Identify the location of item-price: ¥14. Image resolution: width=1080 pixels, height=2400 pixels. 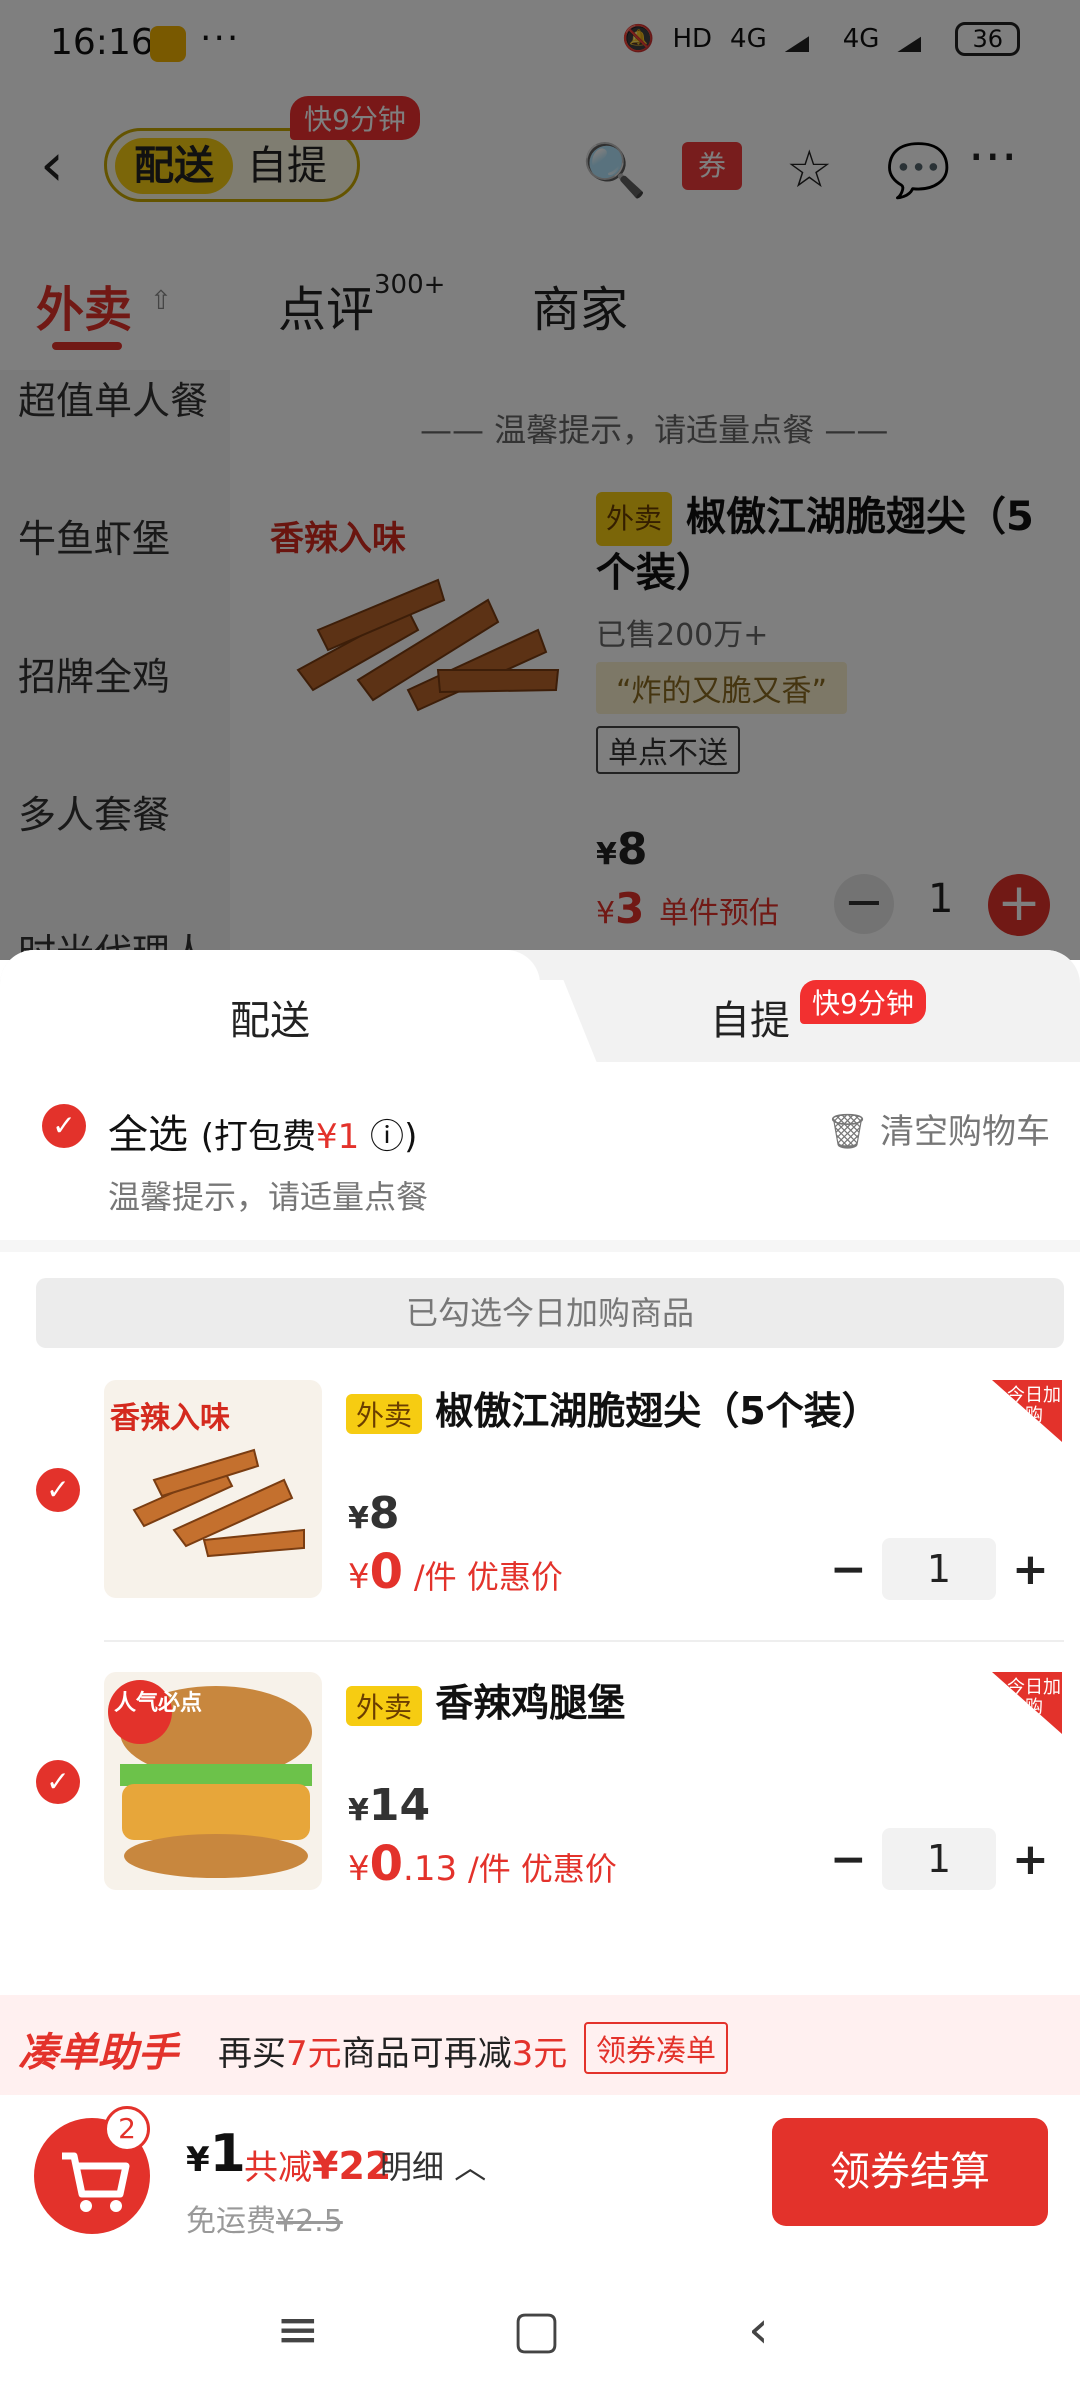
(389, 1805).